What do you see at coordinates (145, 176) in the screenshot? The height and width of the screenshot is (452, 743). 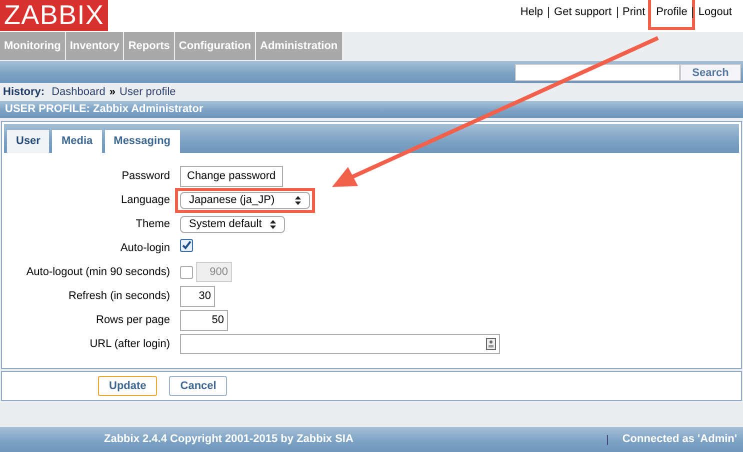 I see `field-label: Password` at bounding box center [145, 176].